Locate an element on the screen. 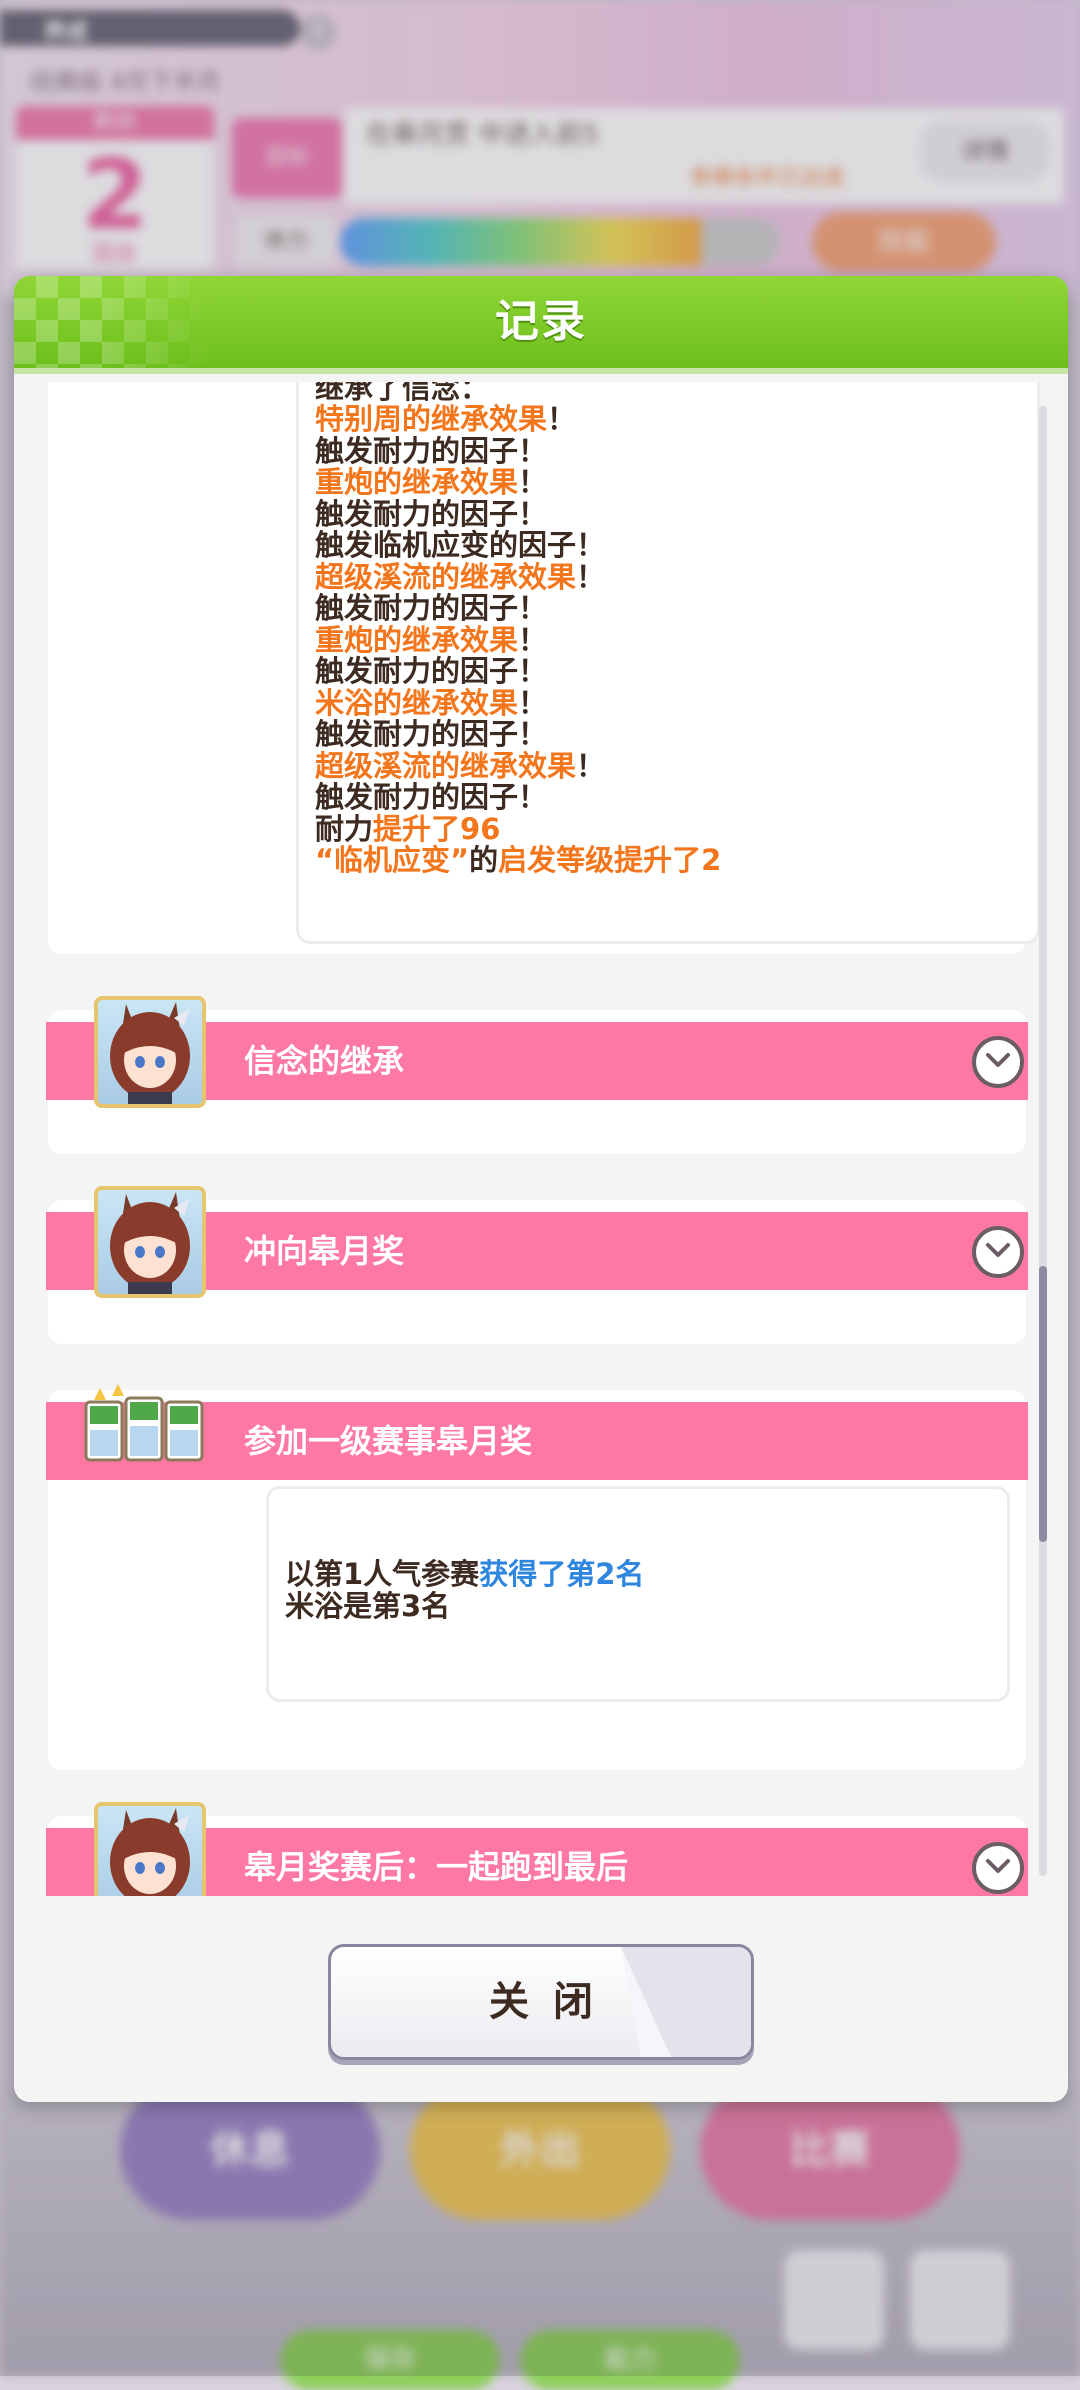 This screenshot has height=2390, width=1080. log-line: 耐力提升了96 is located at coordinates (408, 828).